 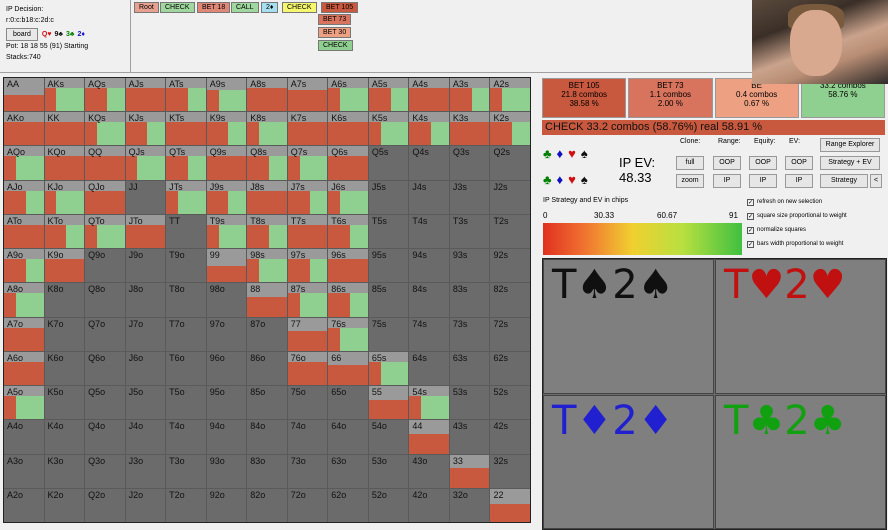 I want to click on hand-cell: K8o, so click(x=64, y=300).